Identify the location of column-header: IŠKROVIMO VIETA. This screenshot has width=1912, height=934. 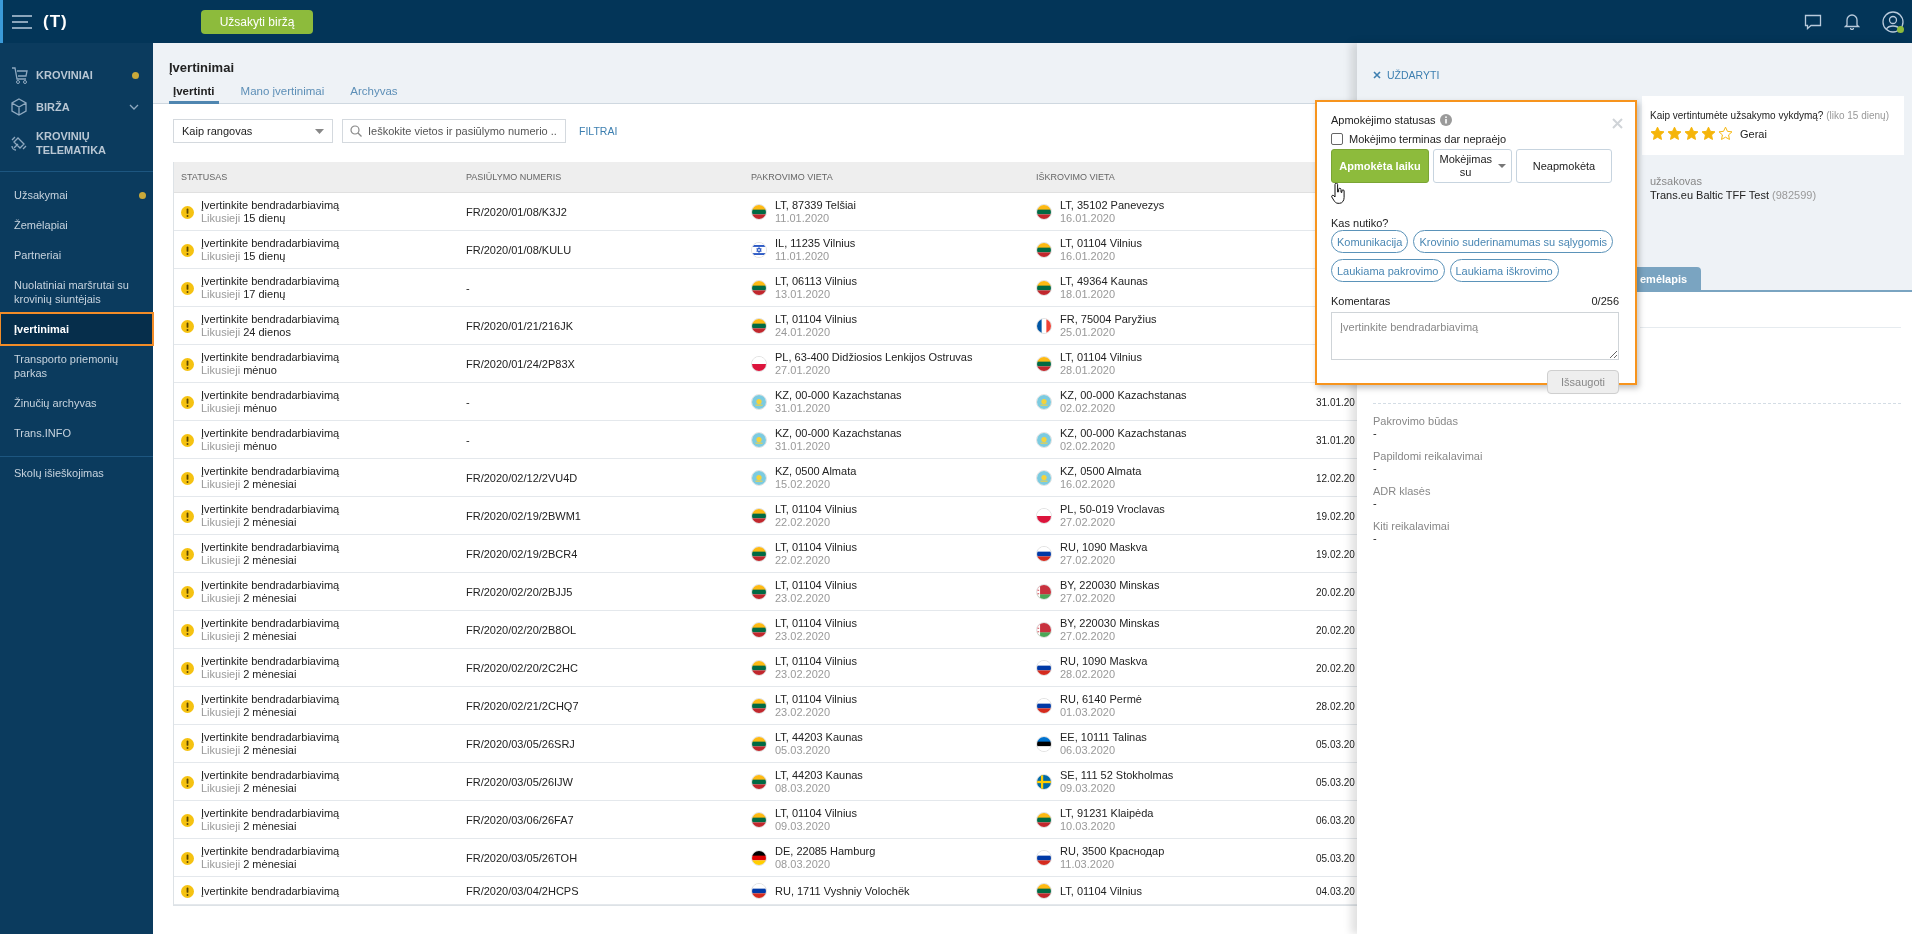
(1075, 177).